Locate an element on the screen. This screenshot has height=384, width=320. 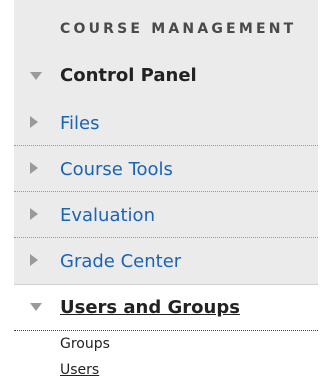
section-title: COURSE MANAGEMENT is located at coordinates (178, 29).